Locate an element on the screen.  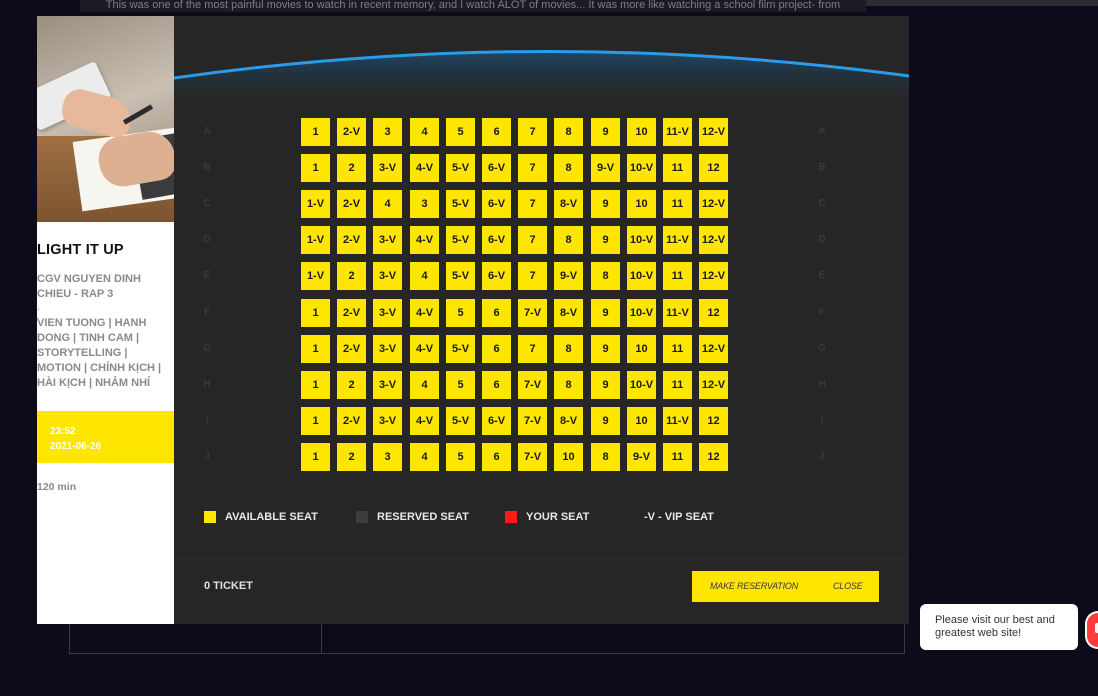
seat-f-4: 4-V is located at coordinates (424, 313).